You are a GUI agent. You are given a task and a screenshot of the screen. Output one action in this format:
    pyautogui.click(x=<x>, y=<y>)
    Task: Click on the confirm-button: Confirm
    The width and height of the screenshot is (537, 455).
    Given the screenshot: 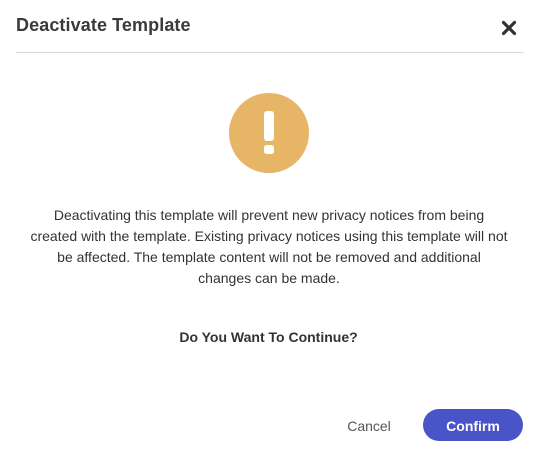 What is the action you would take?
    pyautogui.click(x=473, y=425)
    